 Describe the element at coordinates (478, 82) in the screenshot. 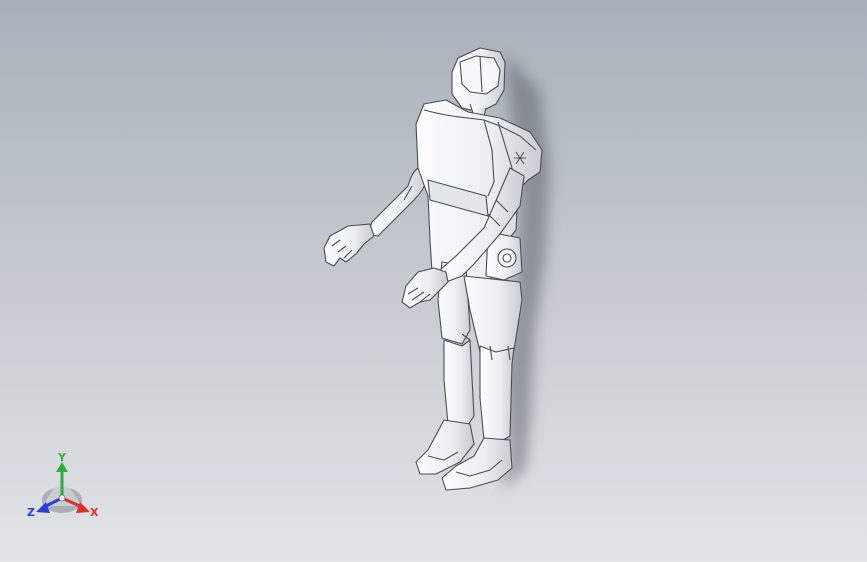

I see `head` at that location.